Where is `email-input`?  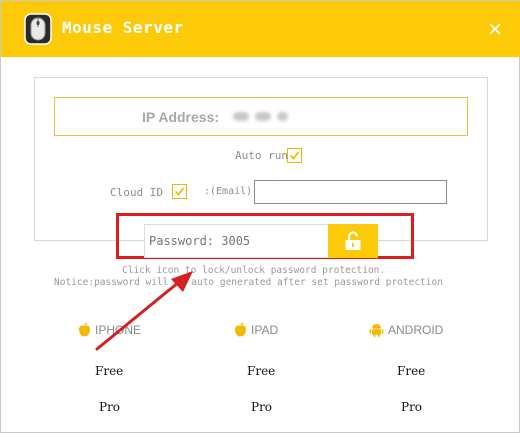 email-input is located at coordinates (350, 192).